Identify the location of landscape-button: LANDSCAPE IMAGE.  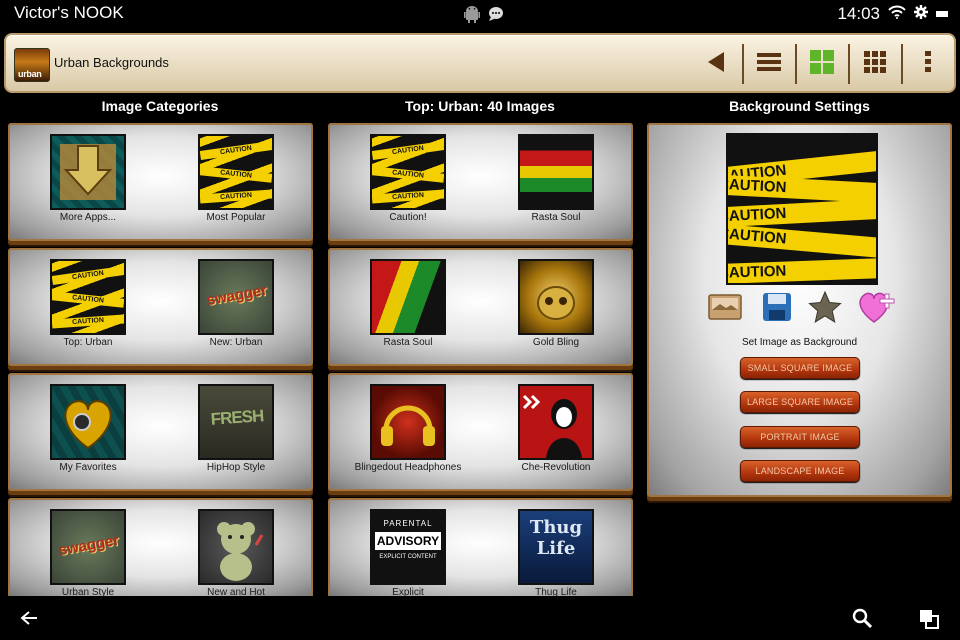
(800, 471).